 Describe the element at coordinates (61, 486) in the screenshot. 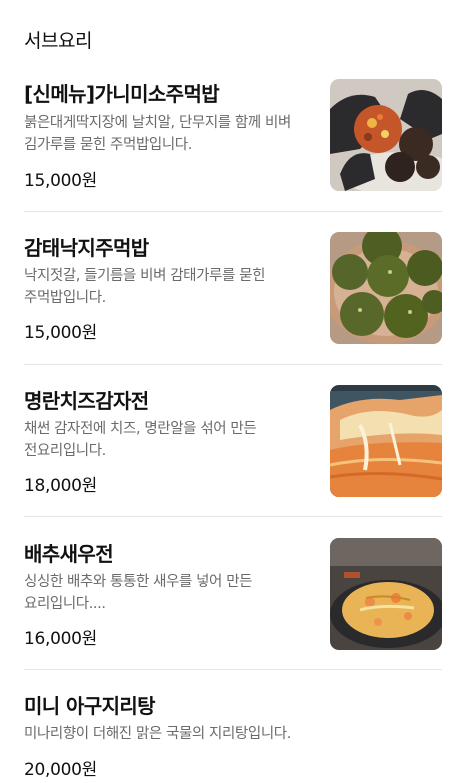

I see `menu-item-price: 18,000원` at that location.